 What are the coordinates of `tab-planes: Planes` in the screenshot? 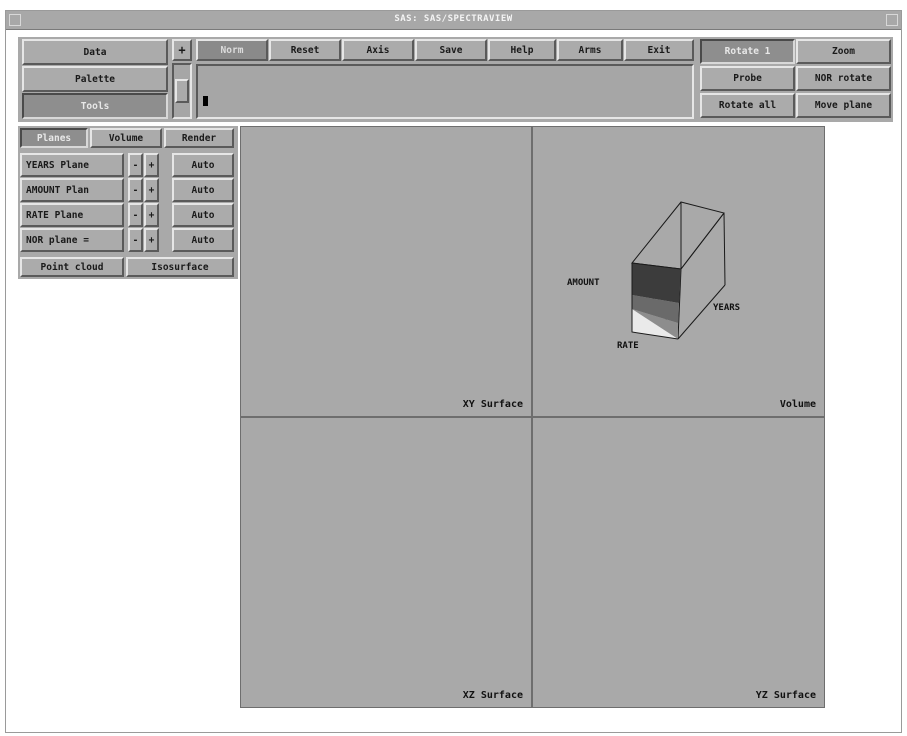 It's located at (54, 138).